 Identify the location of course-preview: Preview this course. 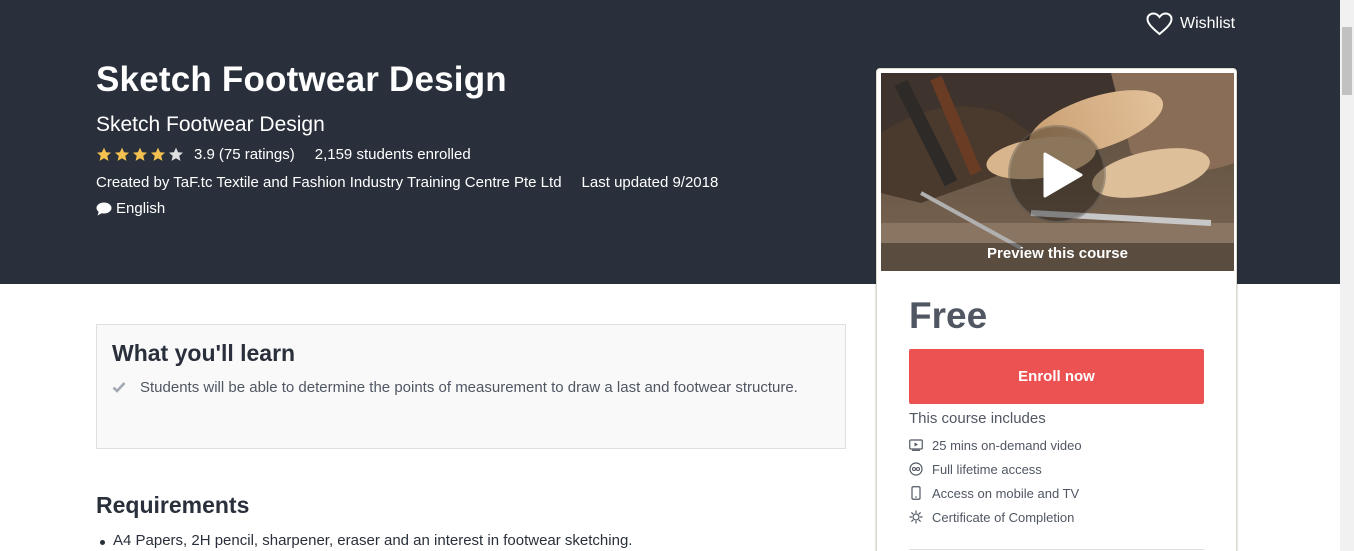
(1057, 172).